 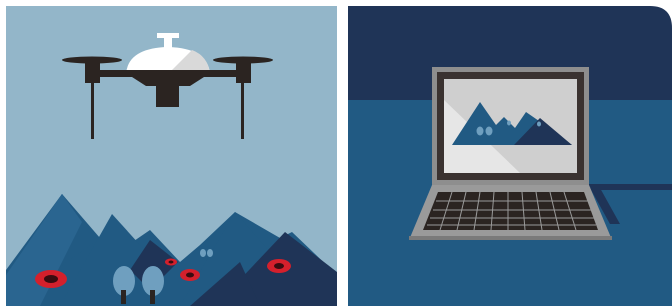 I want to click on drone-propeller-right, so click(x=243, y=60).